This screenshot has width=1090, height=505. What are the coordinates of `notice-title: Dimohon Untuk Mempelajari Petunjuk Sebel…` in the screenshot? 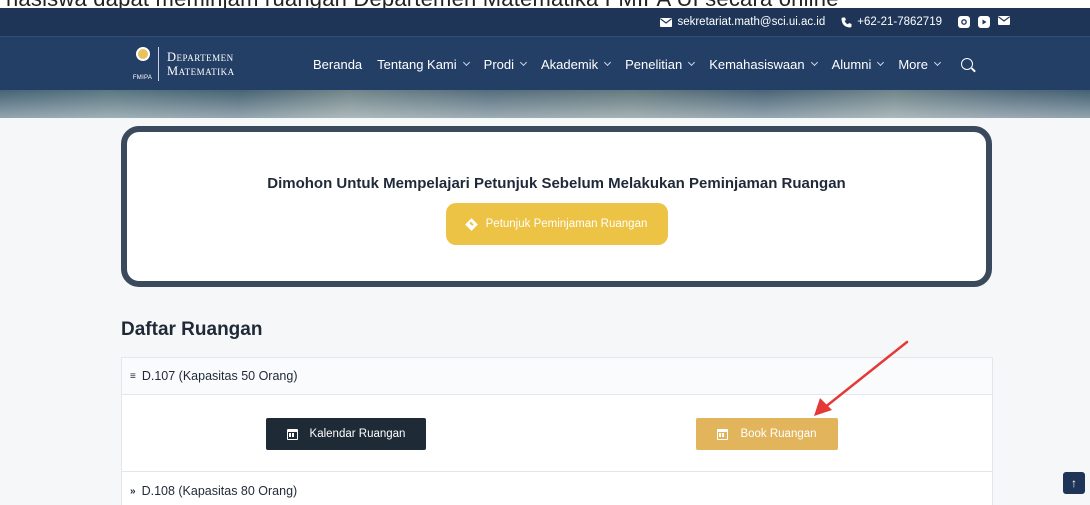 It's located at (556, 183).